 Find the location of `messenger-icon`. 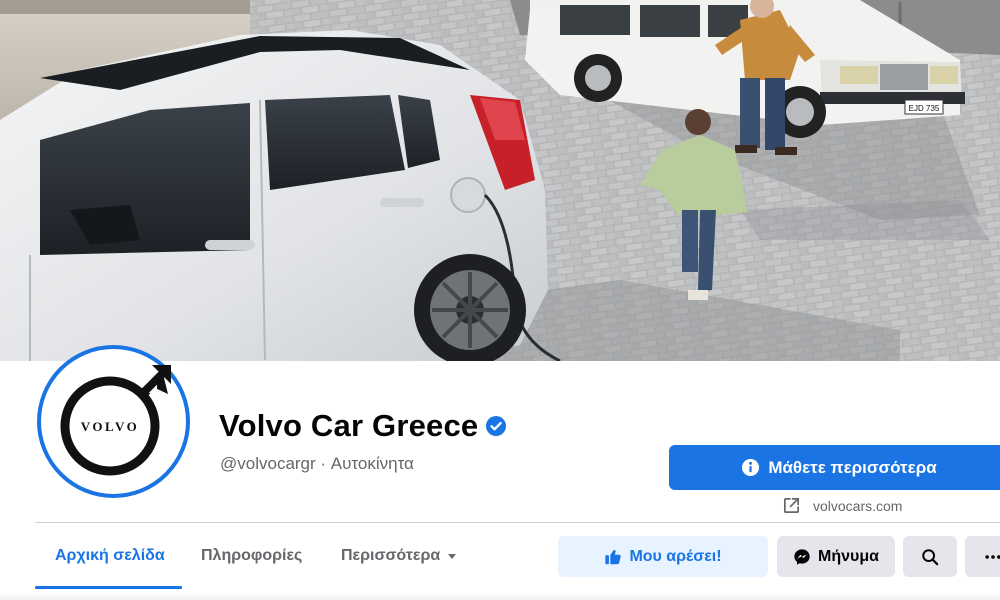

messenger-icon is located at coordinates (802, 556).